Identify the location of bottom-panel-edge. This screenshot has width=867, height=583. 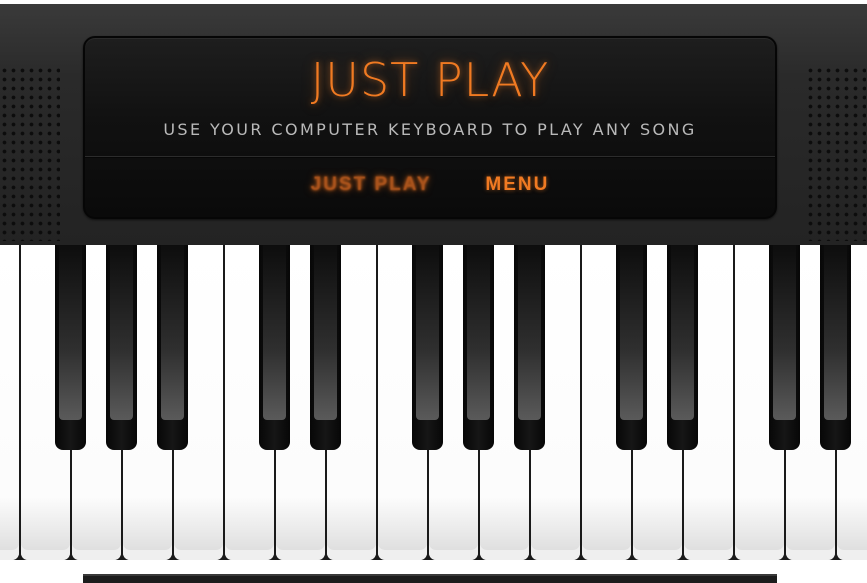
(430, 578).